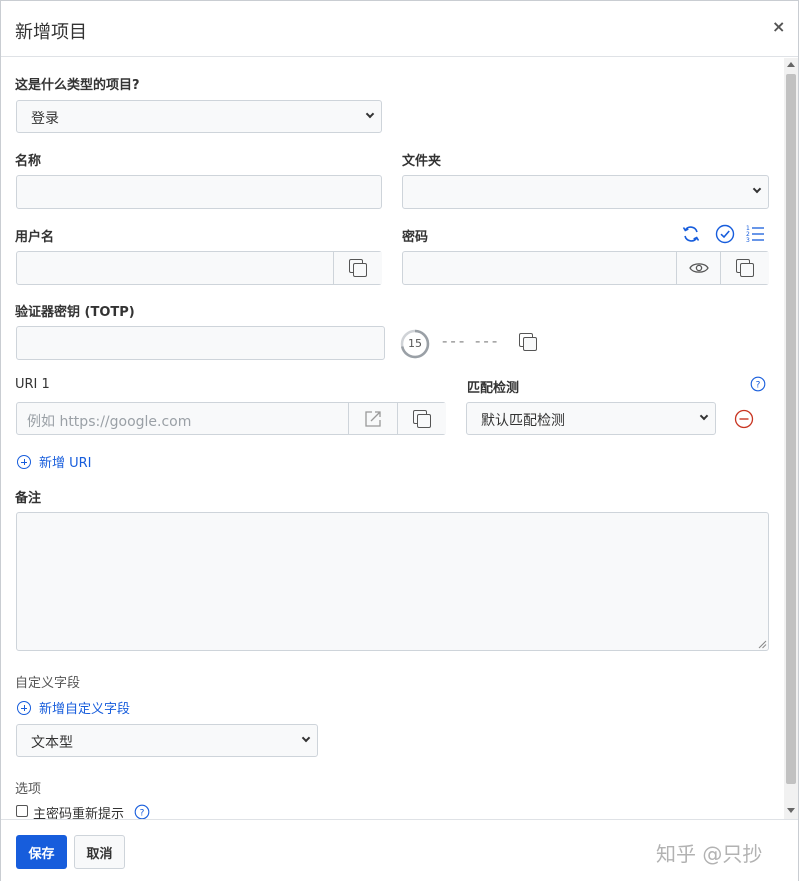 This screenshot has width=799, height=881. Describe the element at coordinates (791, 810) in the screenshot. I see `scroll-down-arrow-icon` at that location.